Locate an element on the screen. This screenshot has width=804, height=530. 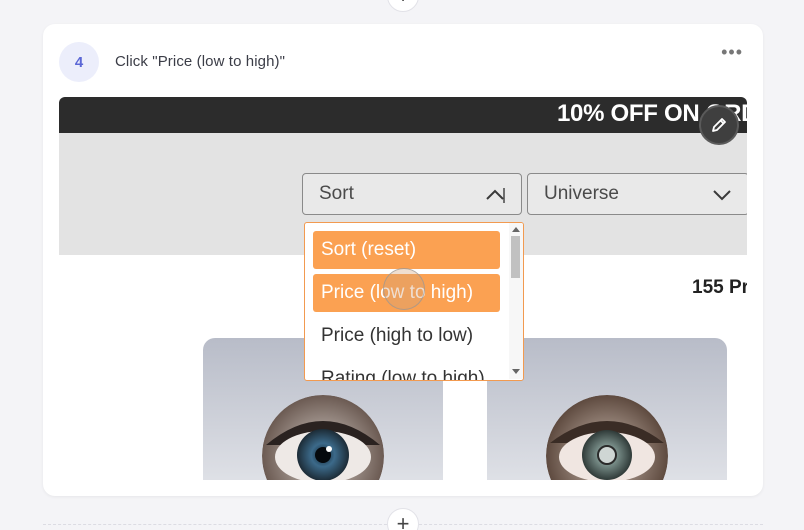
scroll-down-arrow-icon is located at coordinates (516, 371).